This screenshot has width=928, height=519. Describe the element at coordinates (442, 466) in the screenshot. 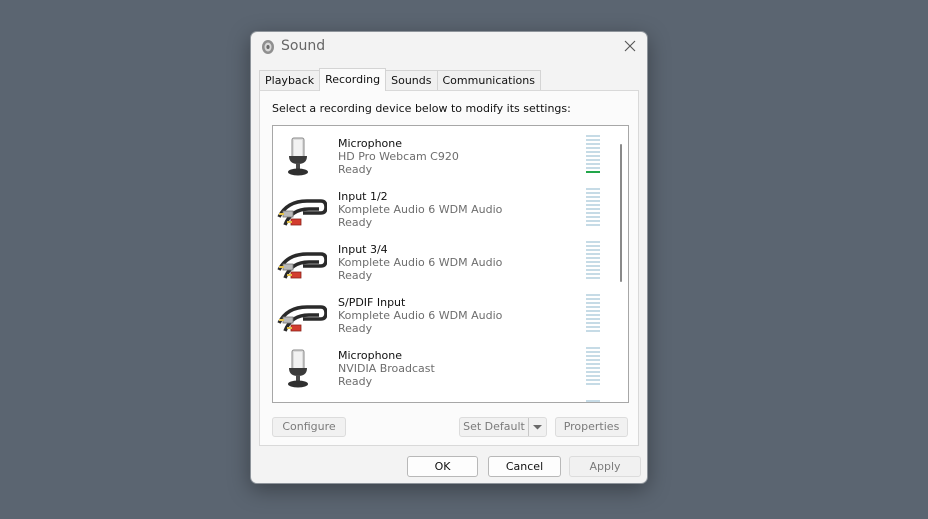

I see `ok-button: OK` at that location.